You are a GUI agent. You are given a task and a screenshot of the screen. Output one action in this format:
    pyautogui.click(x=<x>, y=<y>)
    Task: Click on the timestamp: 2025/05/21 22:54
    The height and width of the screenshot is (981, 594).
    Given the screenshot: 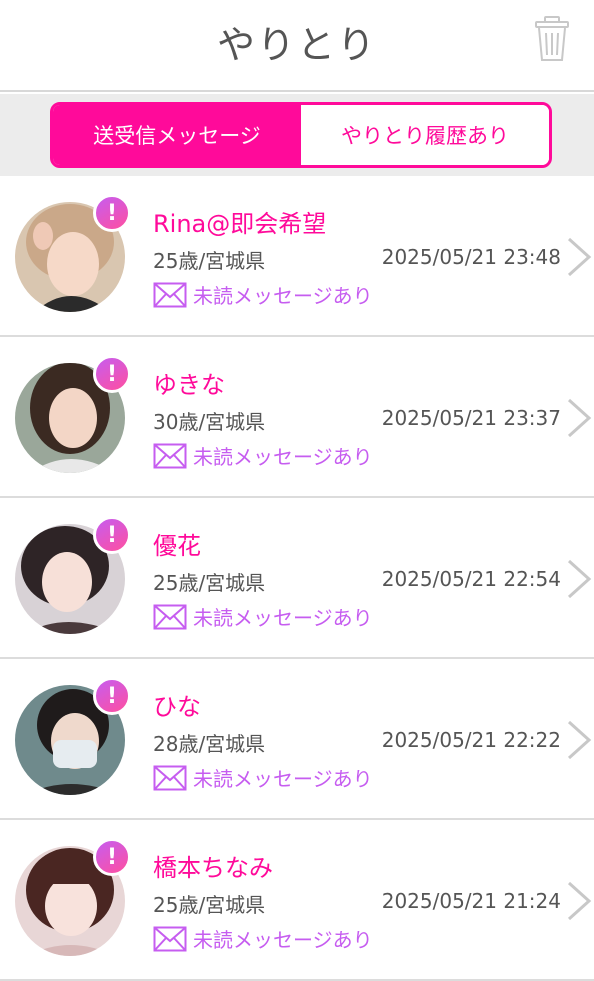 What is the action you would take?
    pyautogui.click(x=471, y=579)
    